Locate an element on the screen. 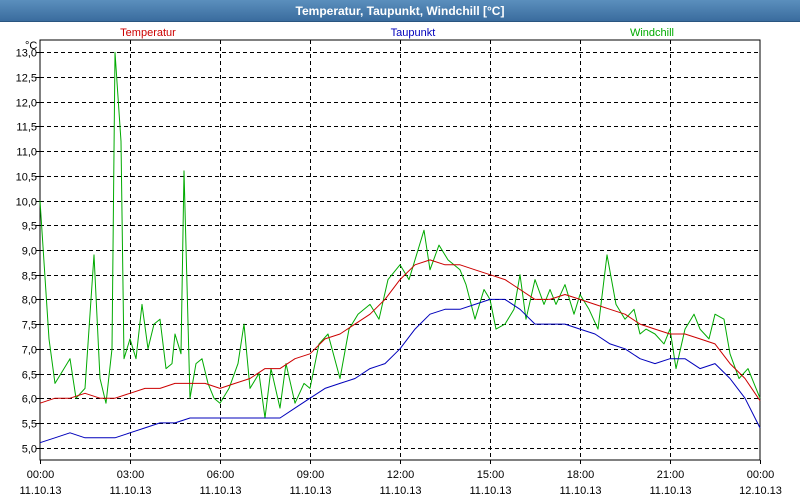 The image size is (800, 500). y-tick-label: 8,0 is located at coordinates (29, 301).